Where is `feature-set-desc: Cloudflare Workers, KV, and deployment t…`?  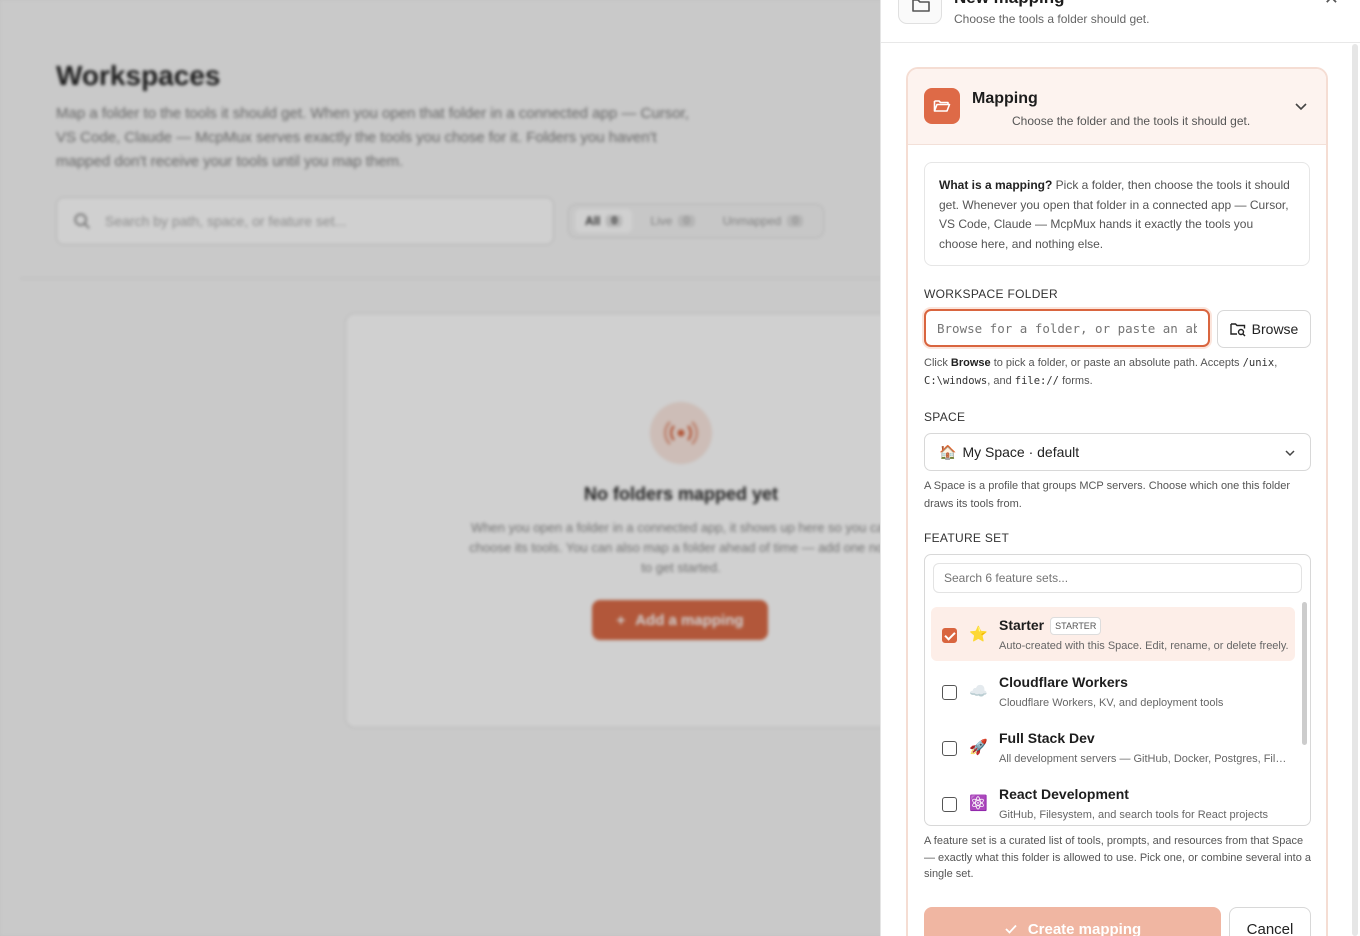
feature-set-desc: Cloudflare Workers, KV, and deployment t… is located at coordinates (1111, 703).